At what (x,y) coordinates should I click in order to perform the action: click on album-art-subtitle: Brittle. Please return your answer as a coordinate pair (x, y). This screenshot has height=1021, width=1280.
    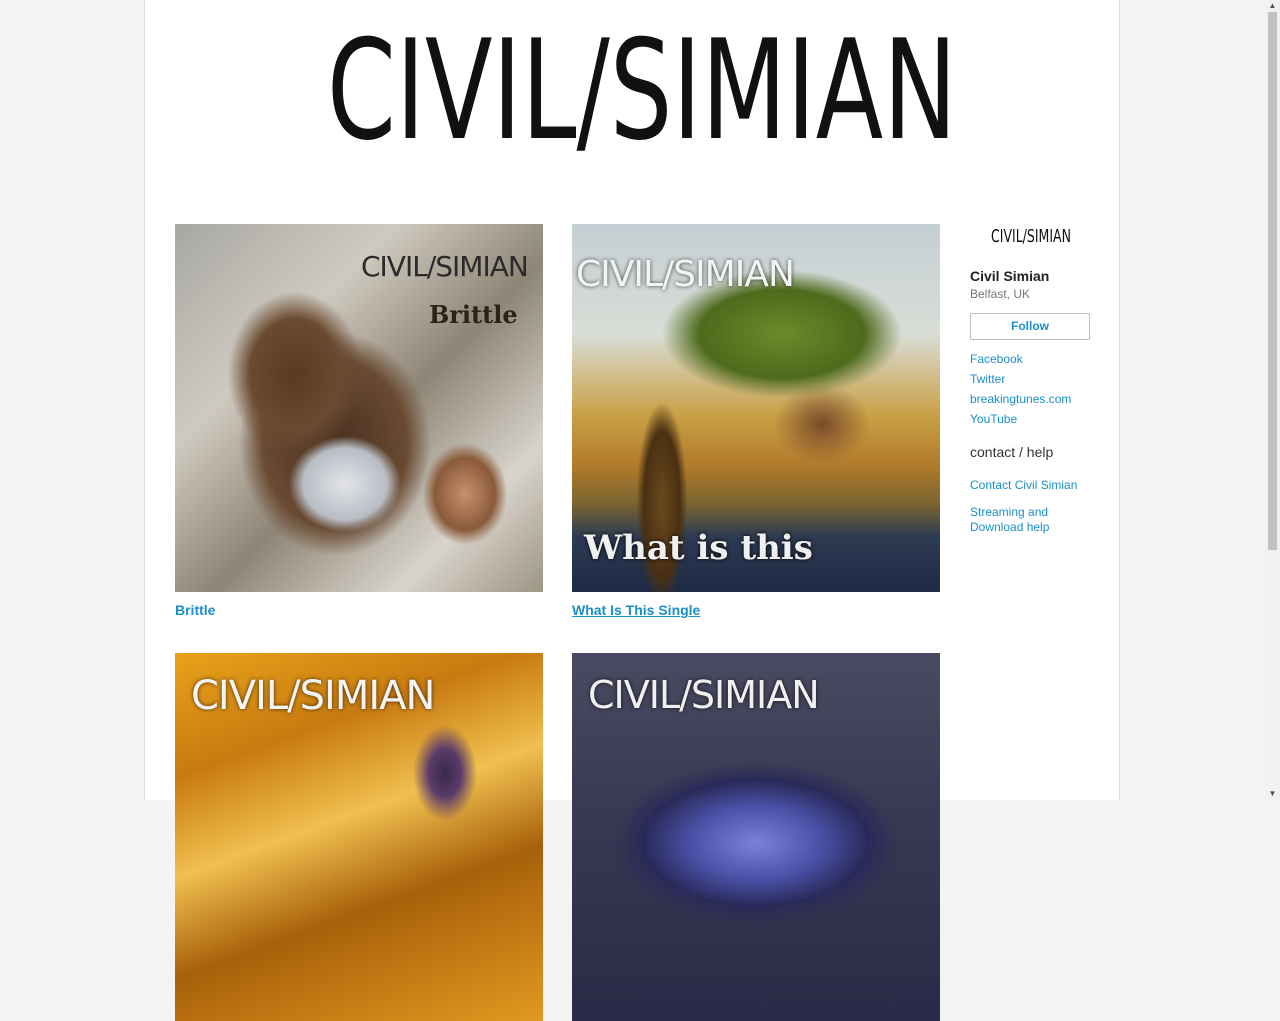
    Looking at the image, I should click on (473, 314).